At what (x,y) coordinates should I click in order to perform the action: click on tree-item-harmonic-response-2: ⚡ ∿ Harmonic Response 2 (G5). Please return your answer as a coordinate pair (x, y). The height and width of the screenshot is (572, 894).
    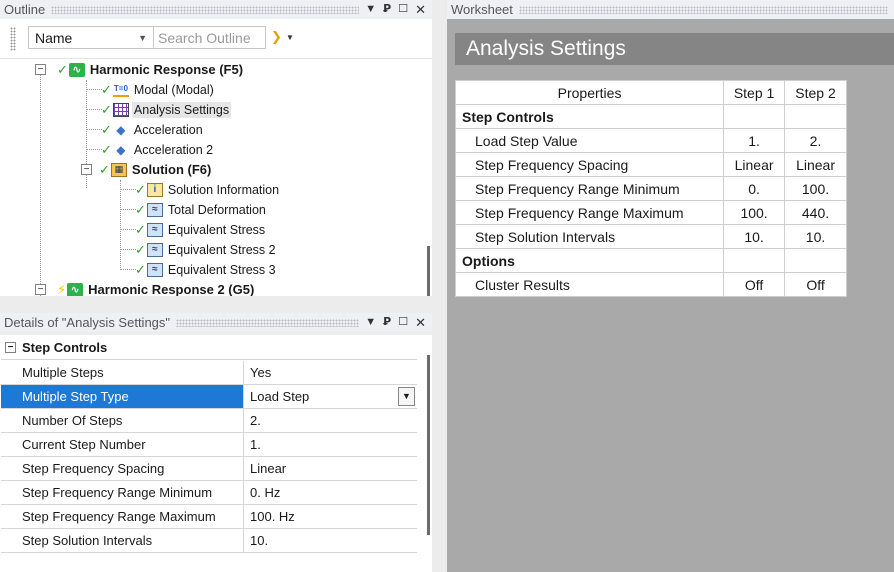
    Looking at the image, I should click on (156, 288).